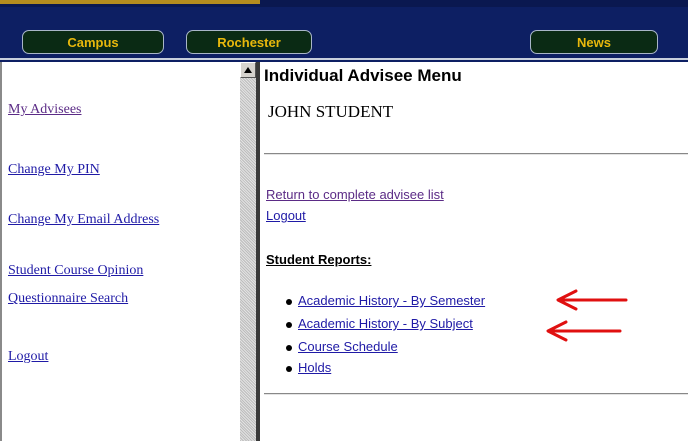 This screenshot has width=688, height=441. What do you see at coordinates (594, 42) in the screenshot?
I see `nav-news-button: News` at bounding box center [594, 42].